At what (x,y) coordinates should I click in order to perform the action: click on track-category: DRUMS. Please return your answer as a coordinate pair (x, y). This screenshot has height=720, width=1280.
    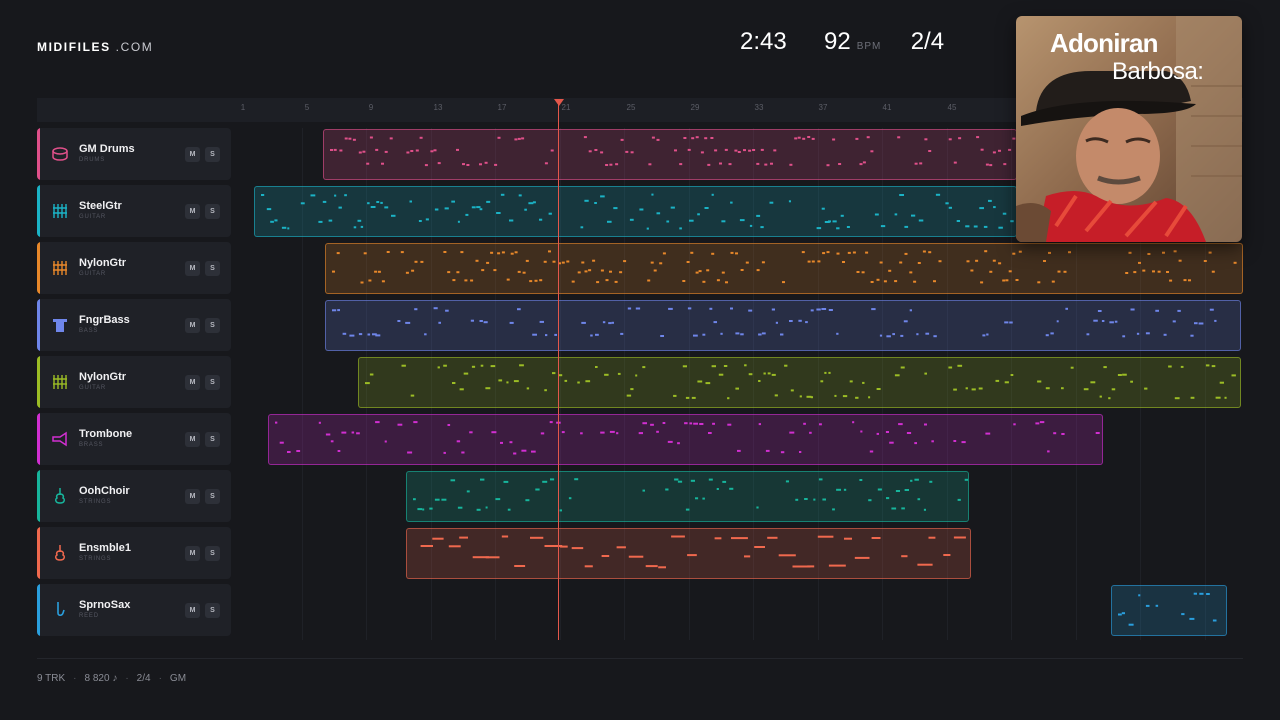
    Looking at the image, I should click on (92, 160).